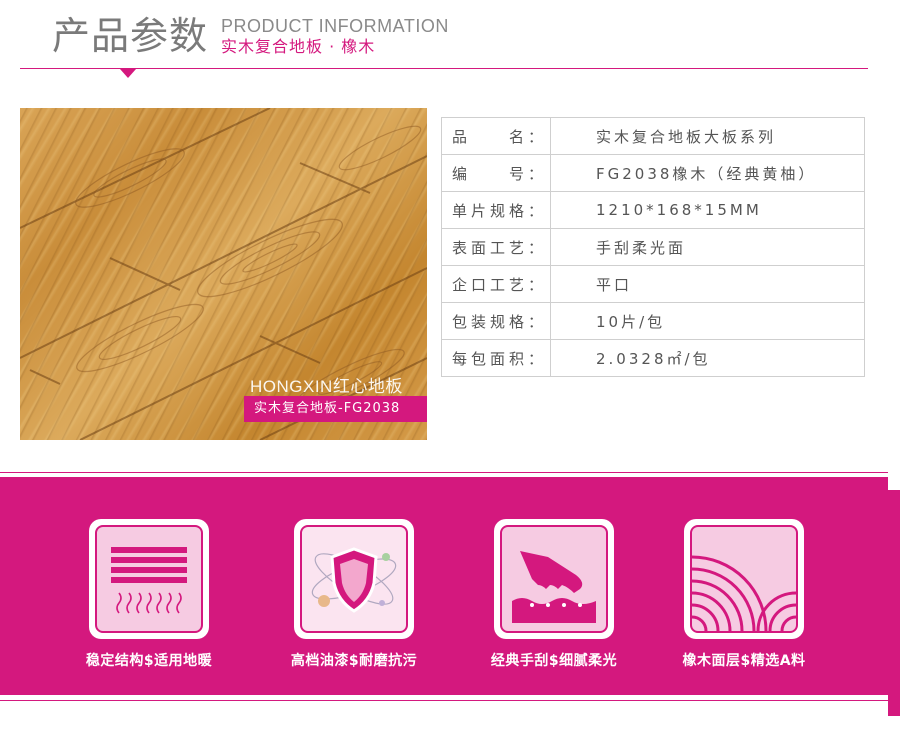 This screenshot has width=900, height=740. I want to click on feature-caption: 橡木面层$精选A料, so click(744, 661).